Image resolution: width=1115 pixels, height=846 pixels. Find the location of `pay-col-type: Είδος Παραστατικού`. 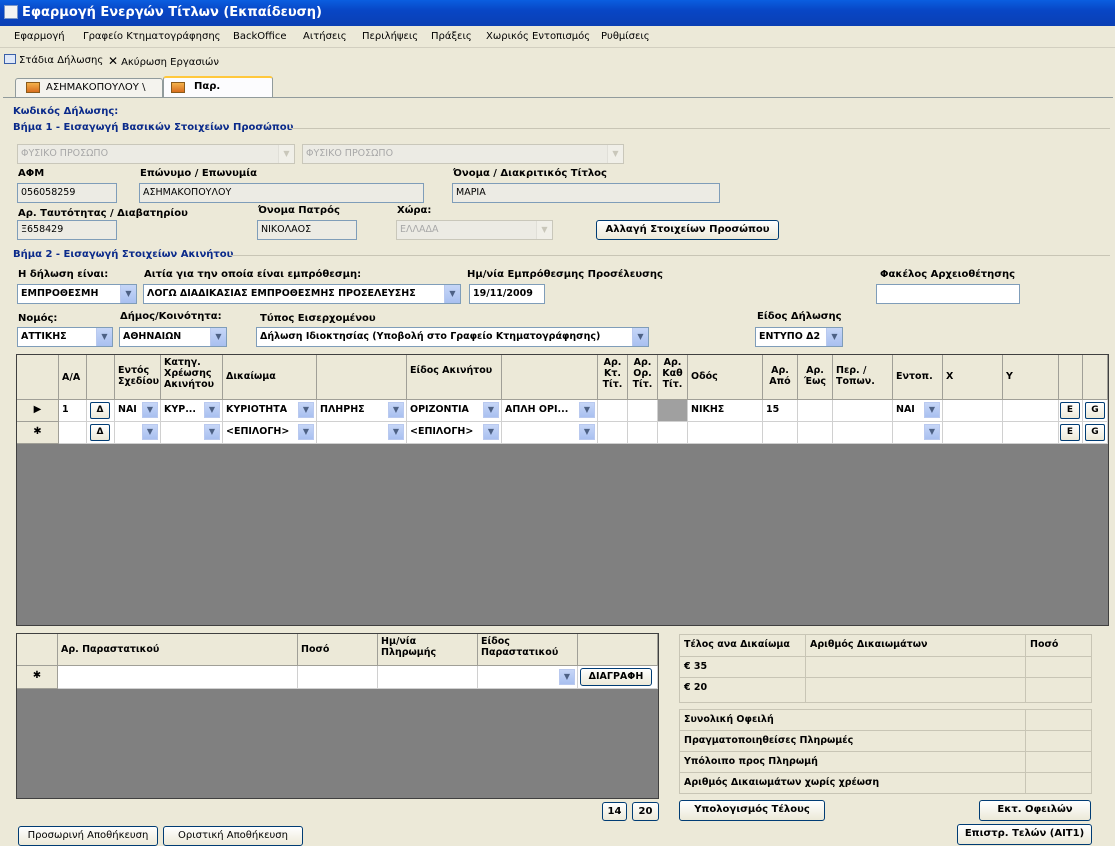

pay-col-type: Είδος Παραστατικού is located at coordinates (528, 650).